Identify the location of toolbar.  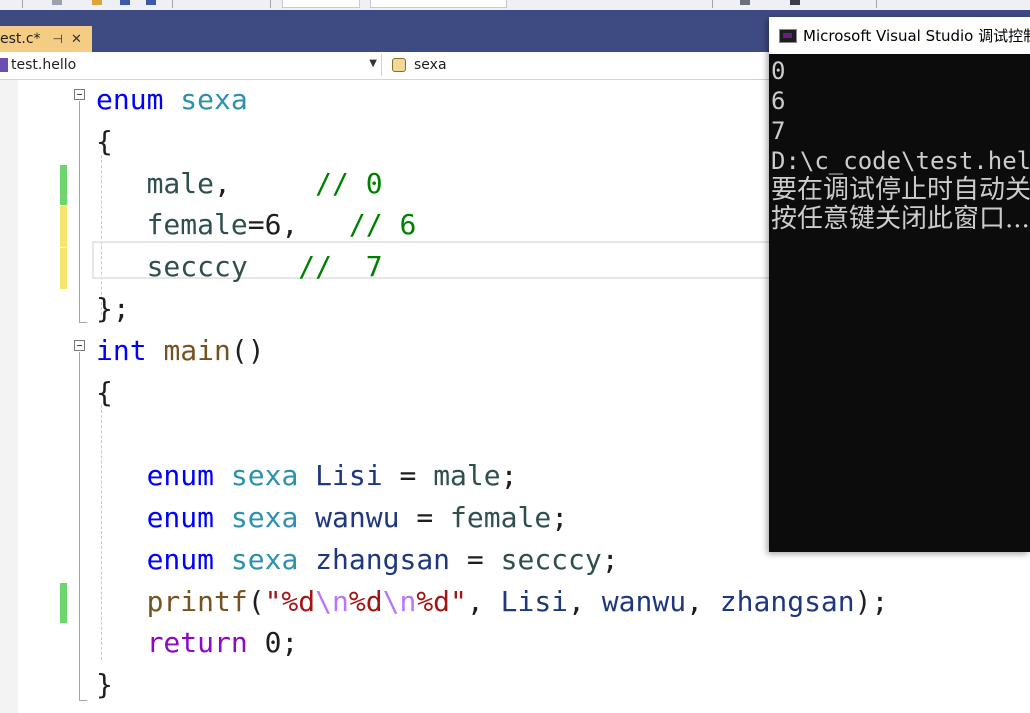
(515, 5).